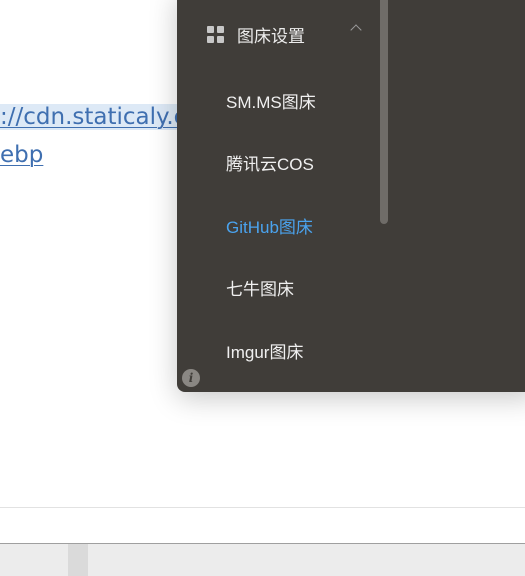 The image size is (525, 576). I want to click on info-icon: i, so click(191, 378).